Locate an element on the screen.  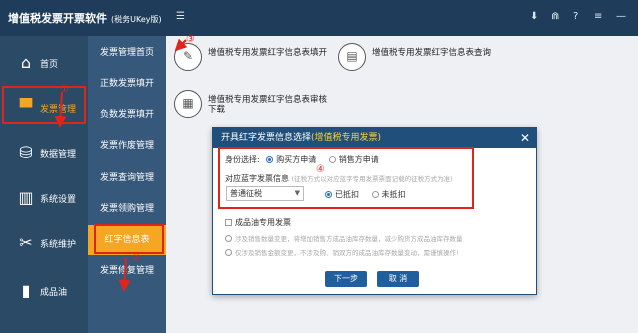
annotation-4: ④ is located at coordinates (320, 169).